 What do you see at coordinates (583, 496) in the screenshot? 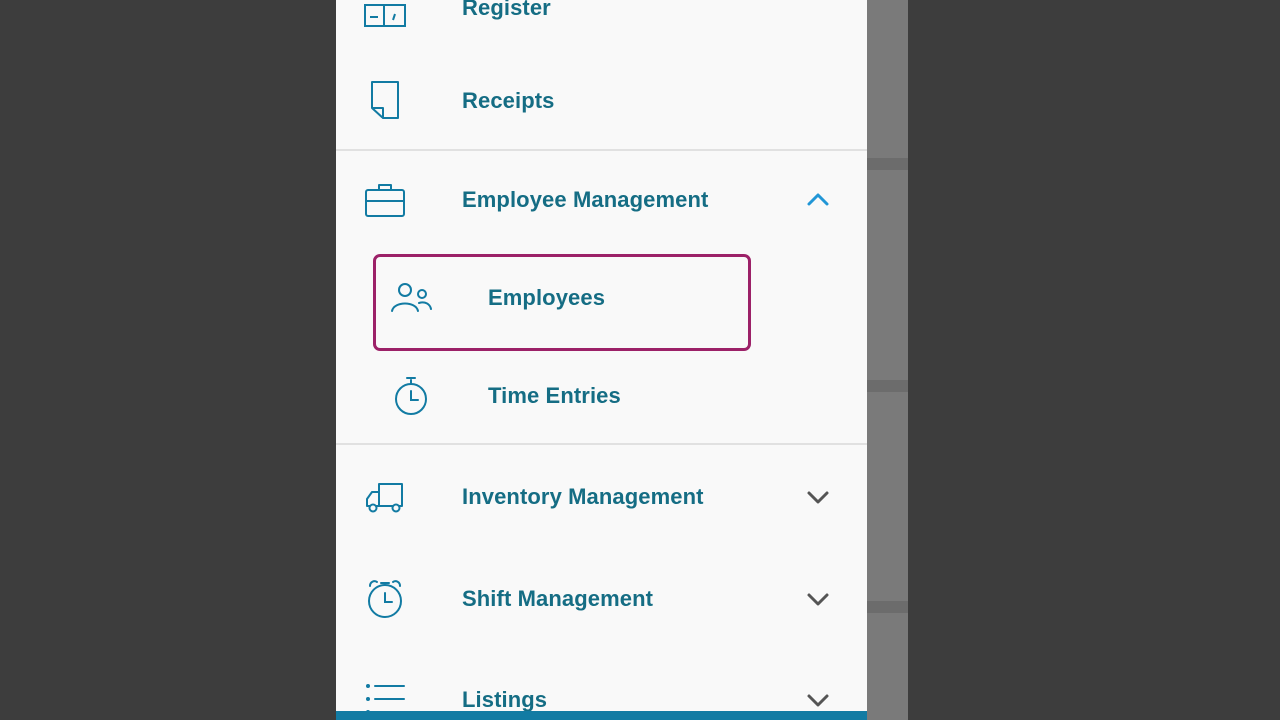
I see `nav-item-label: Inventory Management` at bounding box center [583, 496].